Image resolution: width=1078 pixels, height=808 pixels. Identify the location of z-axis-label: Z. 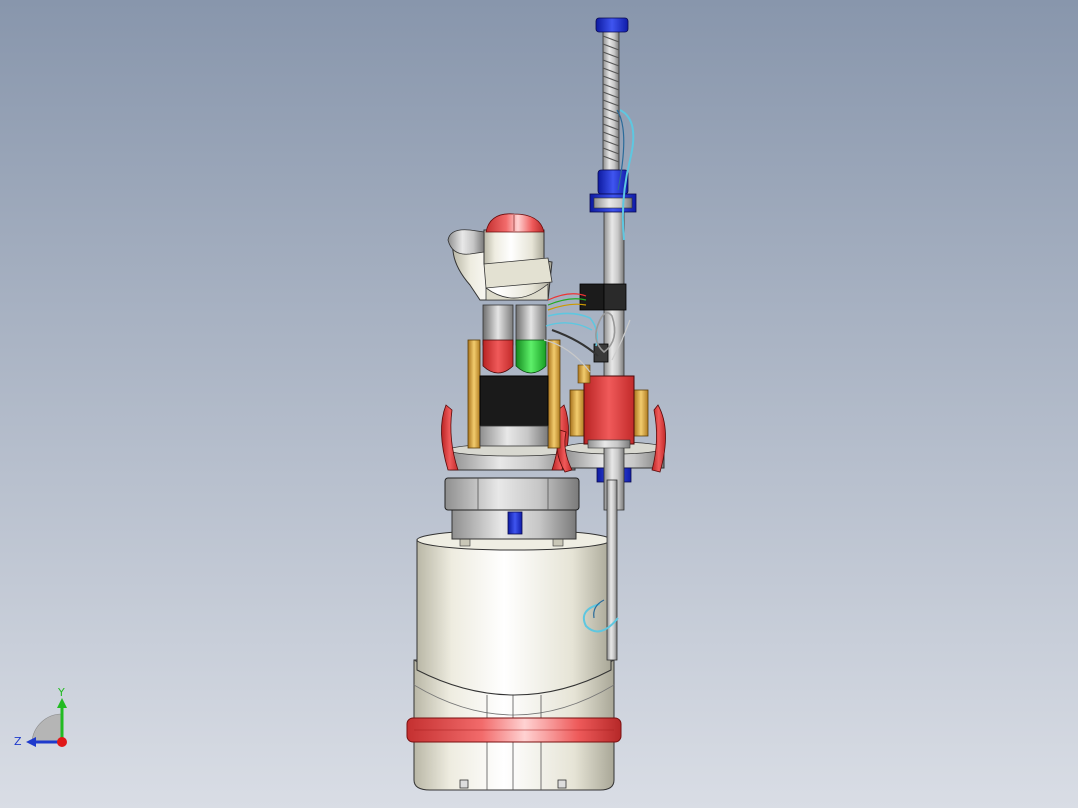
(18, 741).